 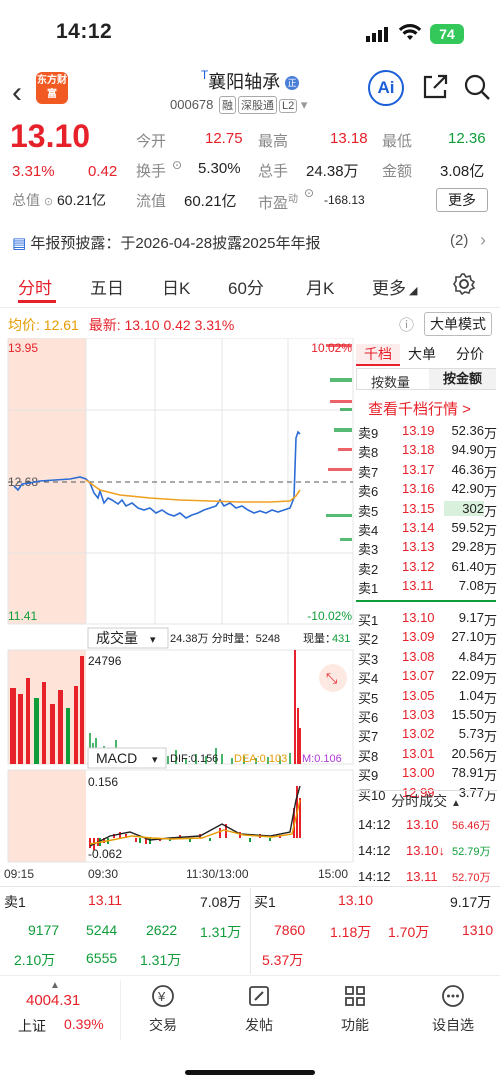 What do you see at coordinates (283, 960) in the screenshot?
I see `depth-right-4: 5.37万` at bounding box center [283, 960].